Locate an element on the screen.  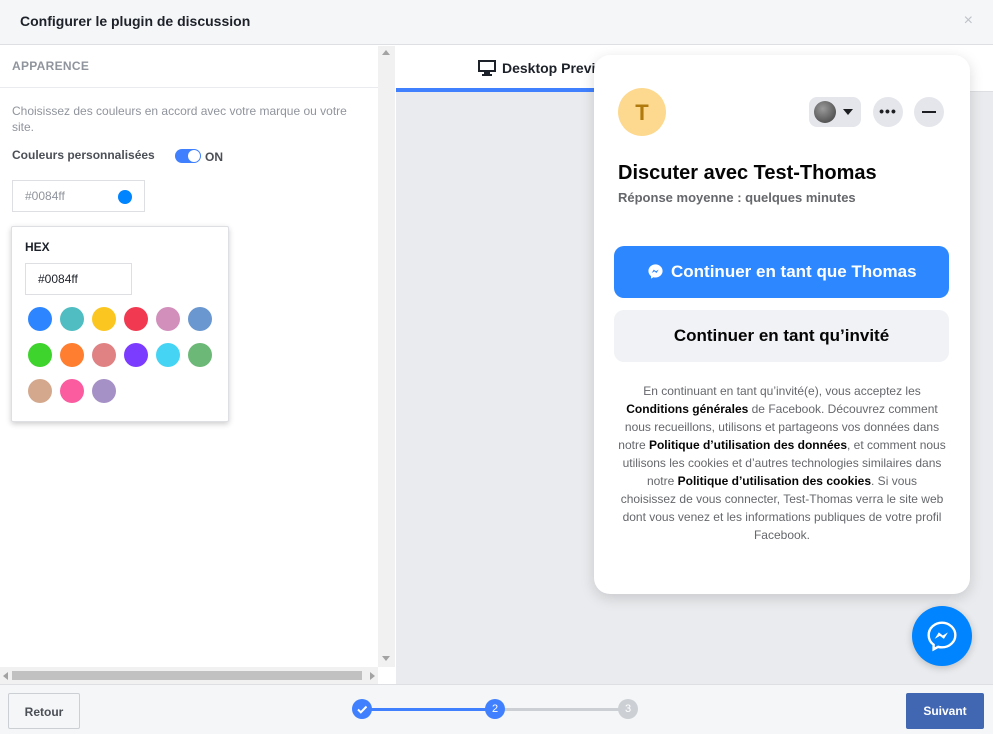
scroll-right-arrow is located at coordinates (372, 676).